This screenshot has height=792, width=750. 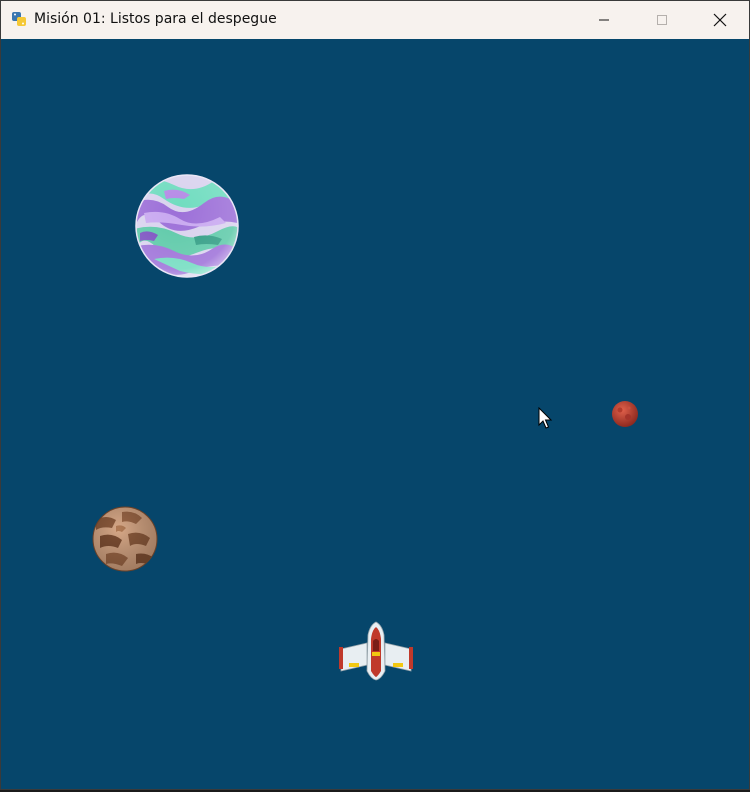 I want to click on close-icon, so click(x=720, y=20).